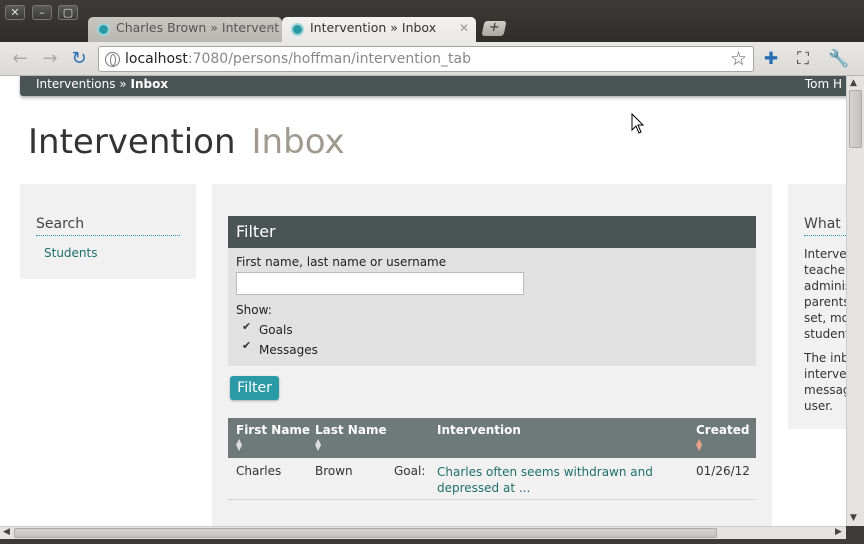 Image resolution: width=864 pixels, height=544 pixels. Describe the element at coordinates (823, 84) in the screenshot. I see `user-name: Tom H` at that location.